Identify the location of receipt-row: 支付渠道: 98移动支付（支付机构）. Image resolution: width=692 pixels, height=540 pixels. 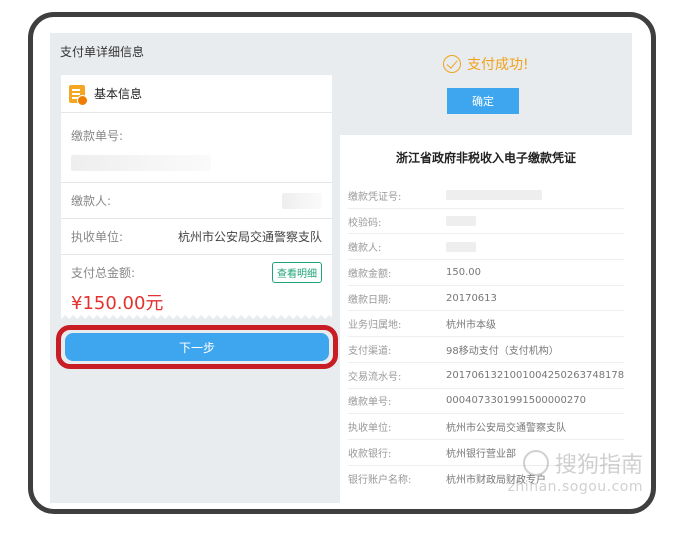
(486, 350).